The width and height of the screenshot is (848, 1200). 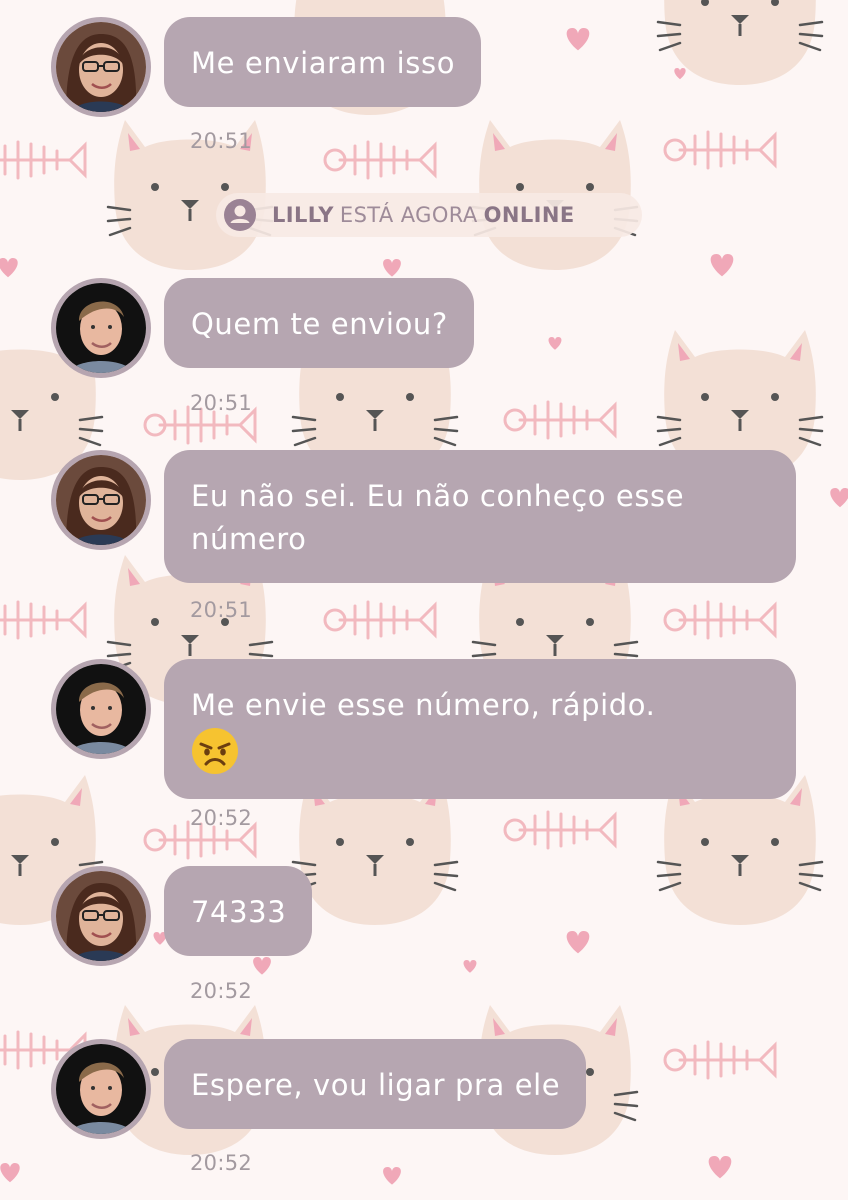 I want to click on message-text: Quem te enviou?, so click(x=319, y=324).